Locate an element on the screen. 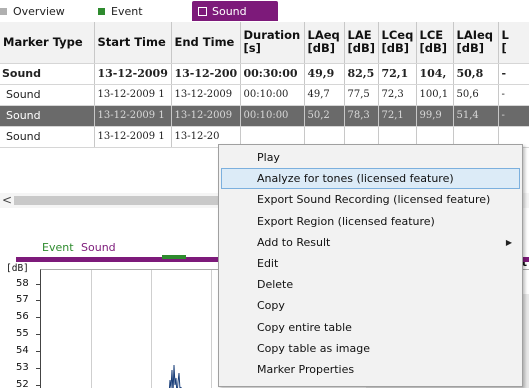 This screenshot has width=529, height=388. column-header: LAeq [dB] is located at coordinates (324, 43).